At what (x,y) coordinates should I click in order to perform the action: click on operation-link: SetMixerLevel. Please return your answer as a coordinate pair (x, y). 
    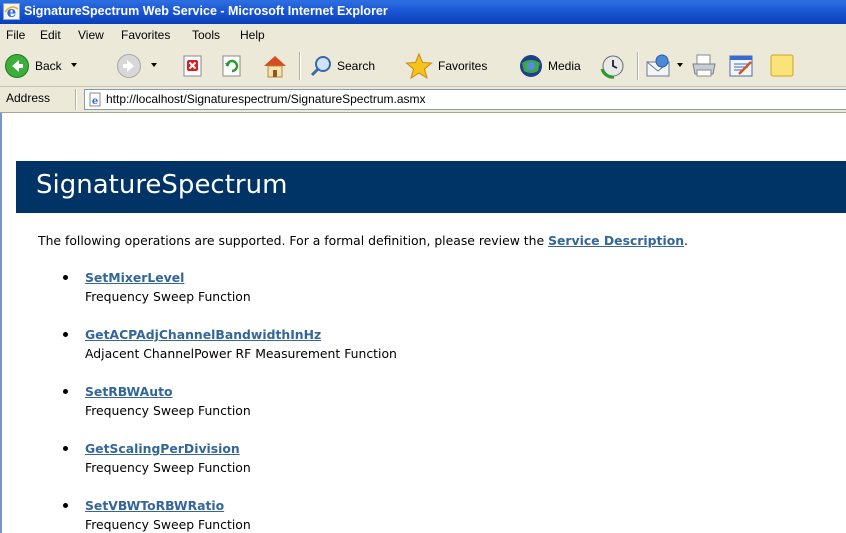
    Looking at the image, I should click on (168, 277).